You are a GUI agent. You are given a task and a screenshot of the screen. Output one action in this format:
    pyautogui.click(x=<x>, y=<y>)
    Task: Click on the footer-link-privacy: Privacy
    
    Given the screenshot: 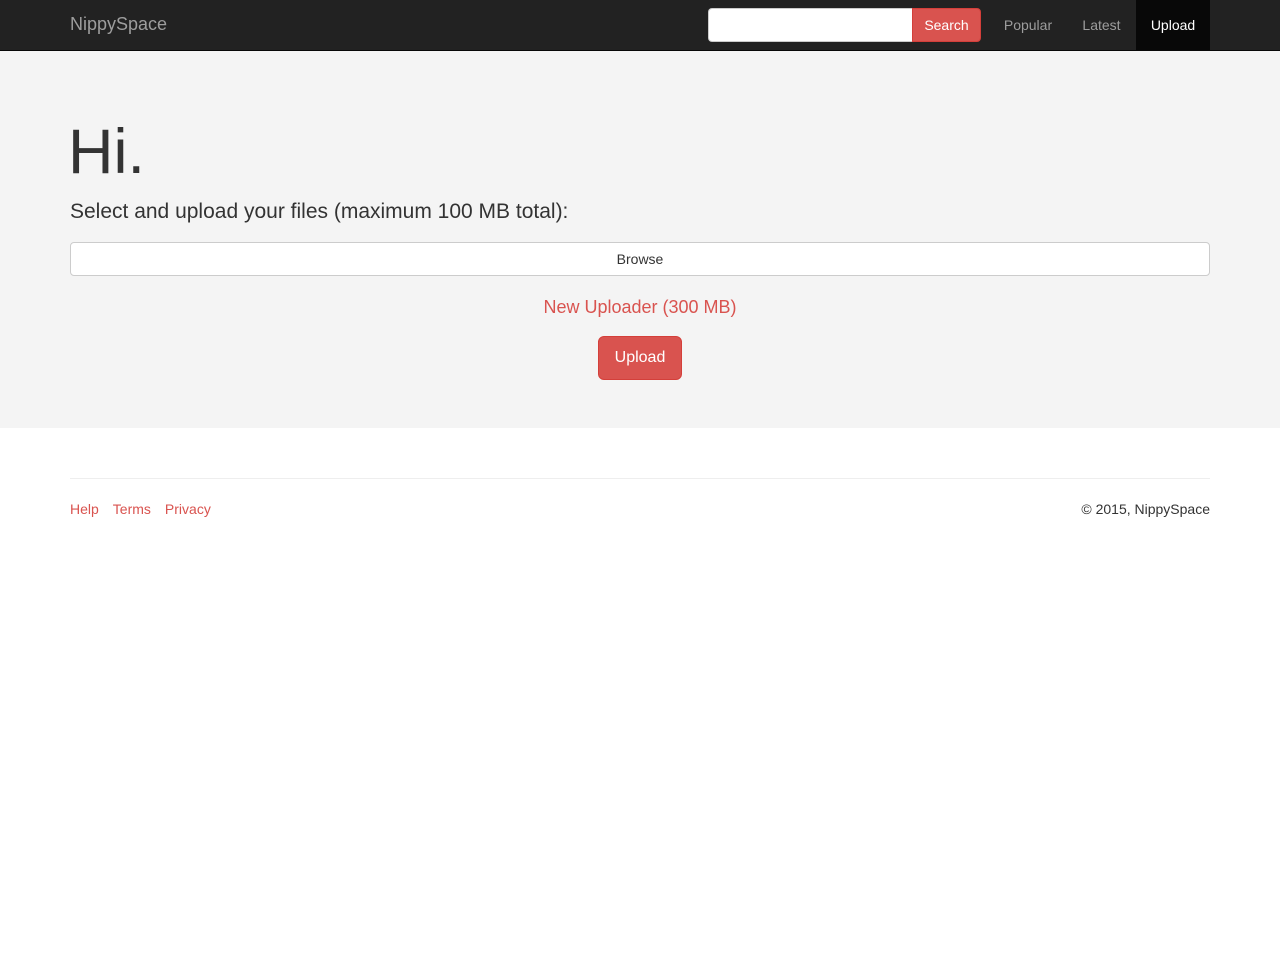 What is the action you would take?
    pyautogui.click(x=188, y=509)
    